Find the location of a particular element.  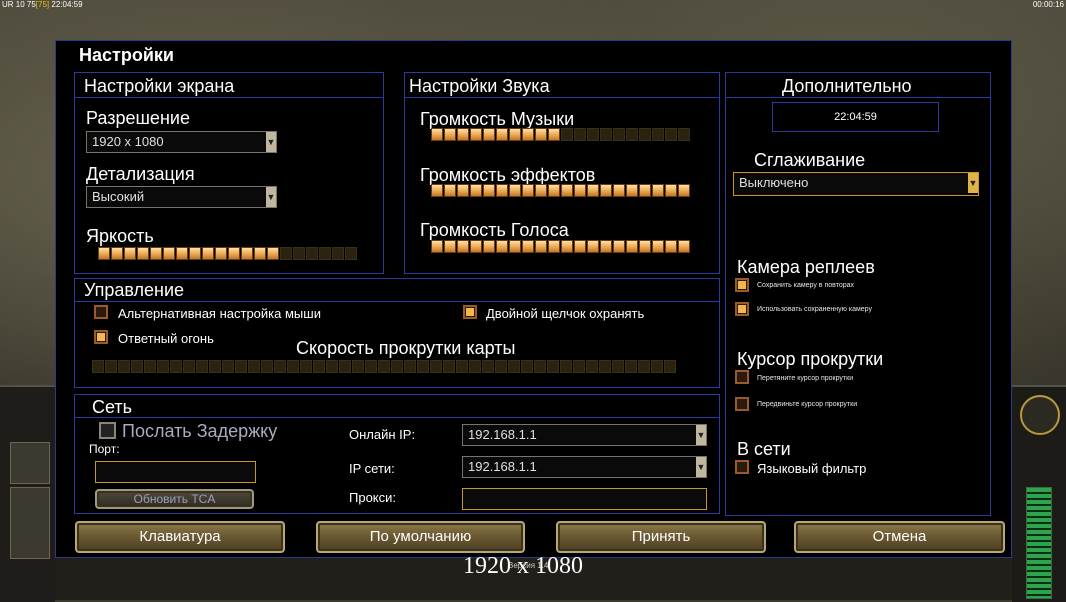

cancel-button: Отмена is located at coordinates (899, 537).